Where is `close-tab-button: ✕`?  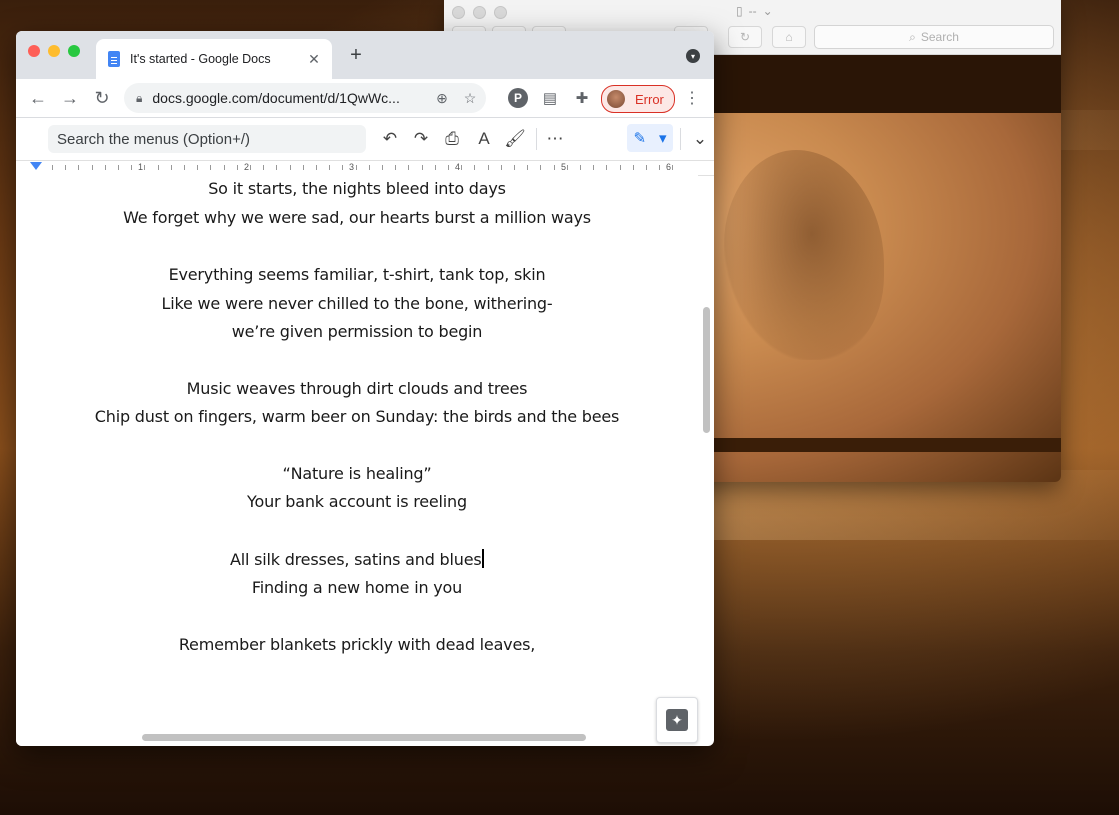 close-tab-button: ✕ is located at coordinates (314, 59).